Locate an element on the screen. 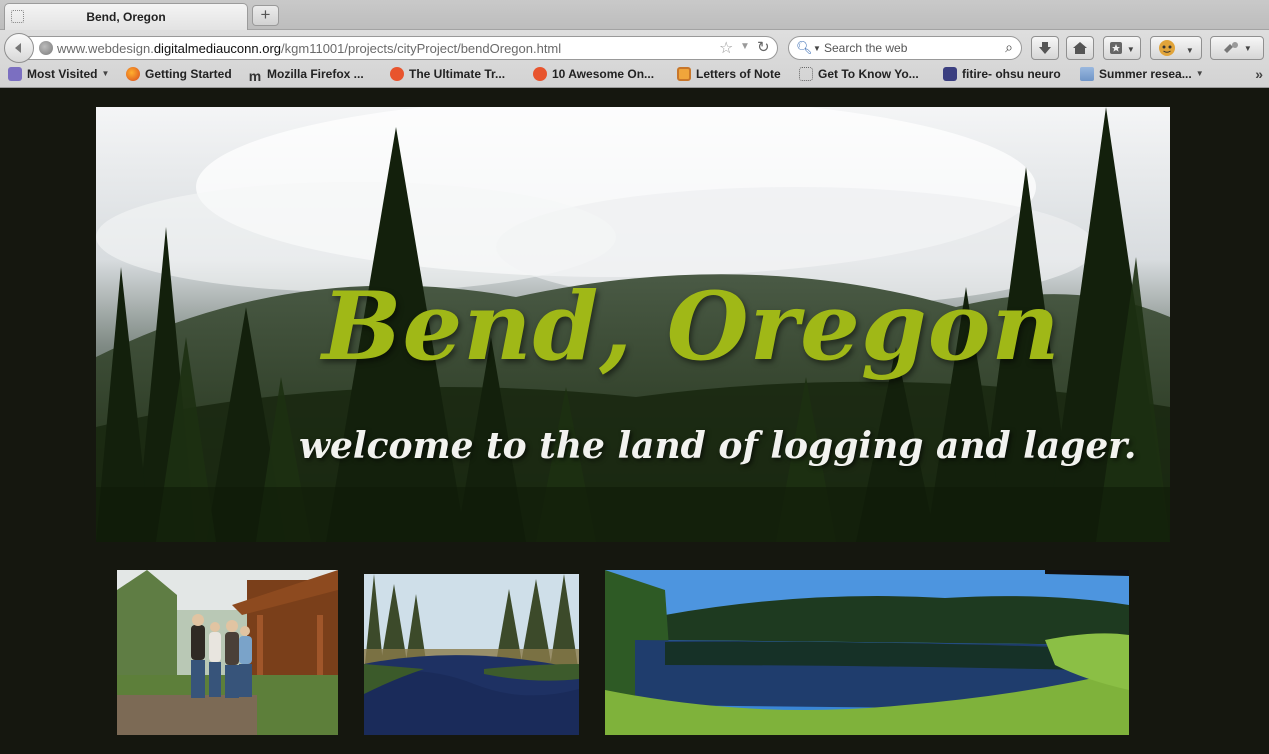 This screenshot has height=754, width=1269. river-photo is located at coordinates (471, 654).